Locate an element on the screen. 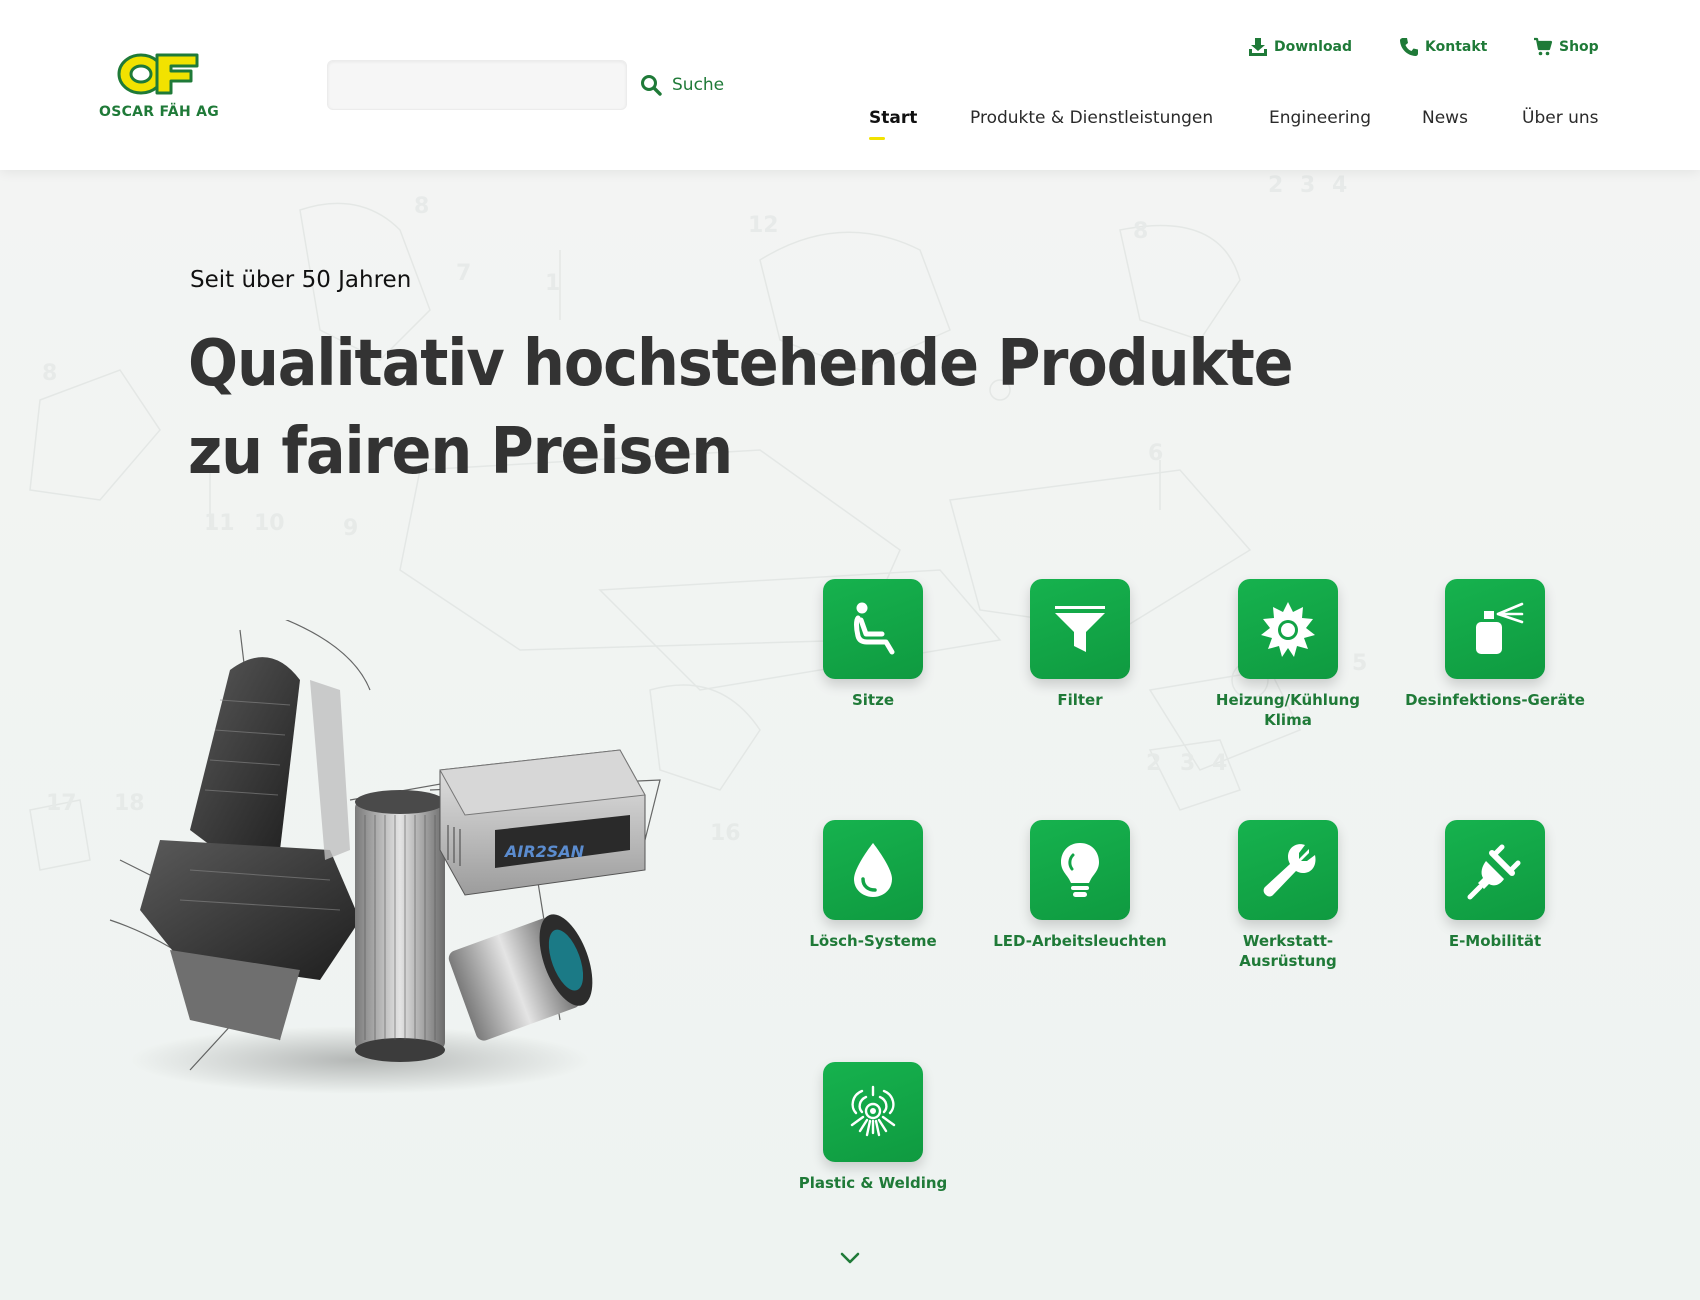 The height and width of the screenshot is (1300, 1700). hero-headline-line2: zu fairen Preisen is located at coordinates (460, 452).